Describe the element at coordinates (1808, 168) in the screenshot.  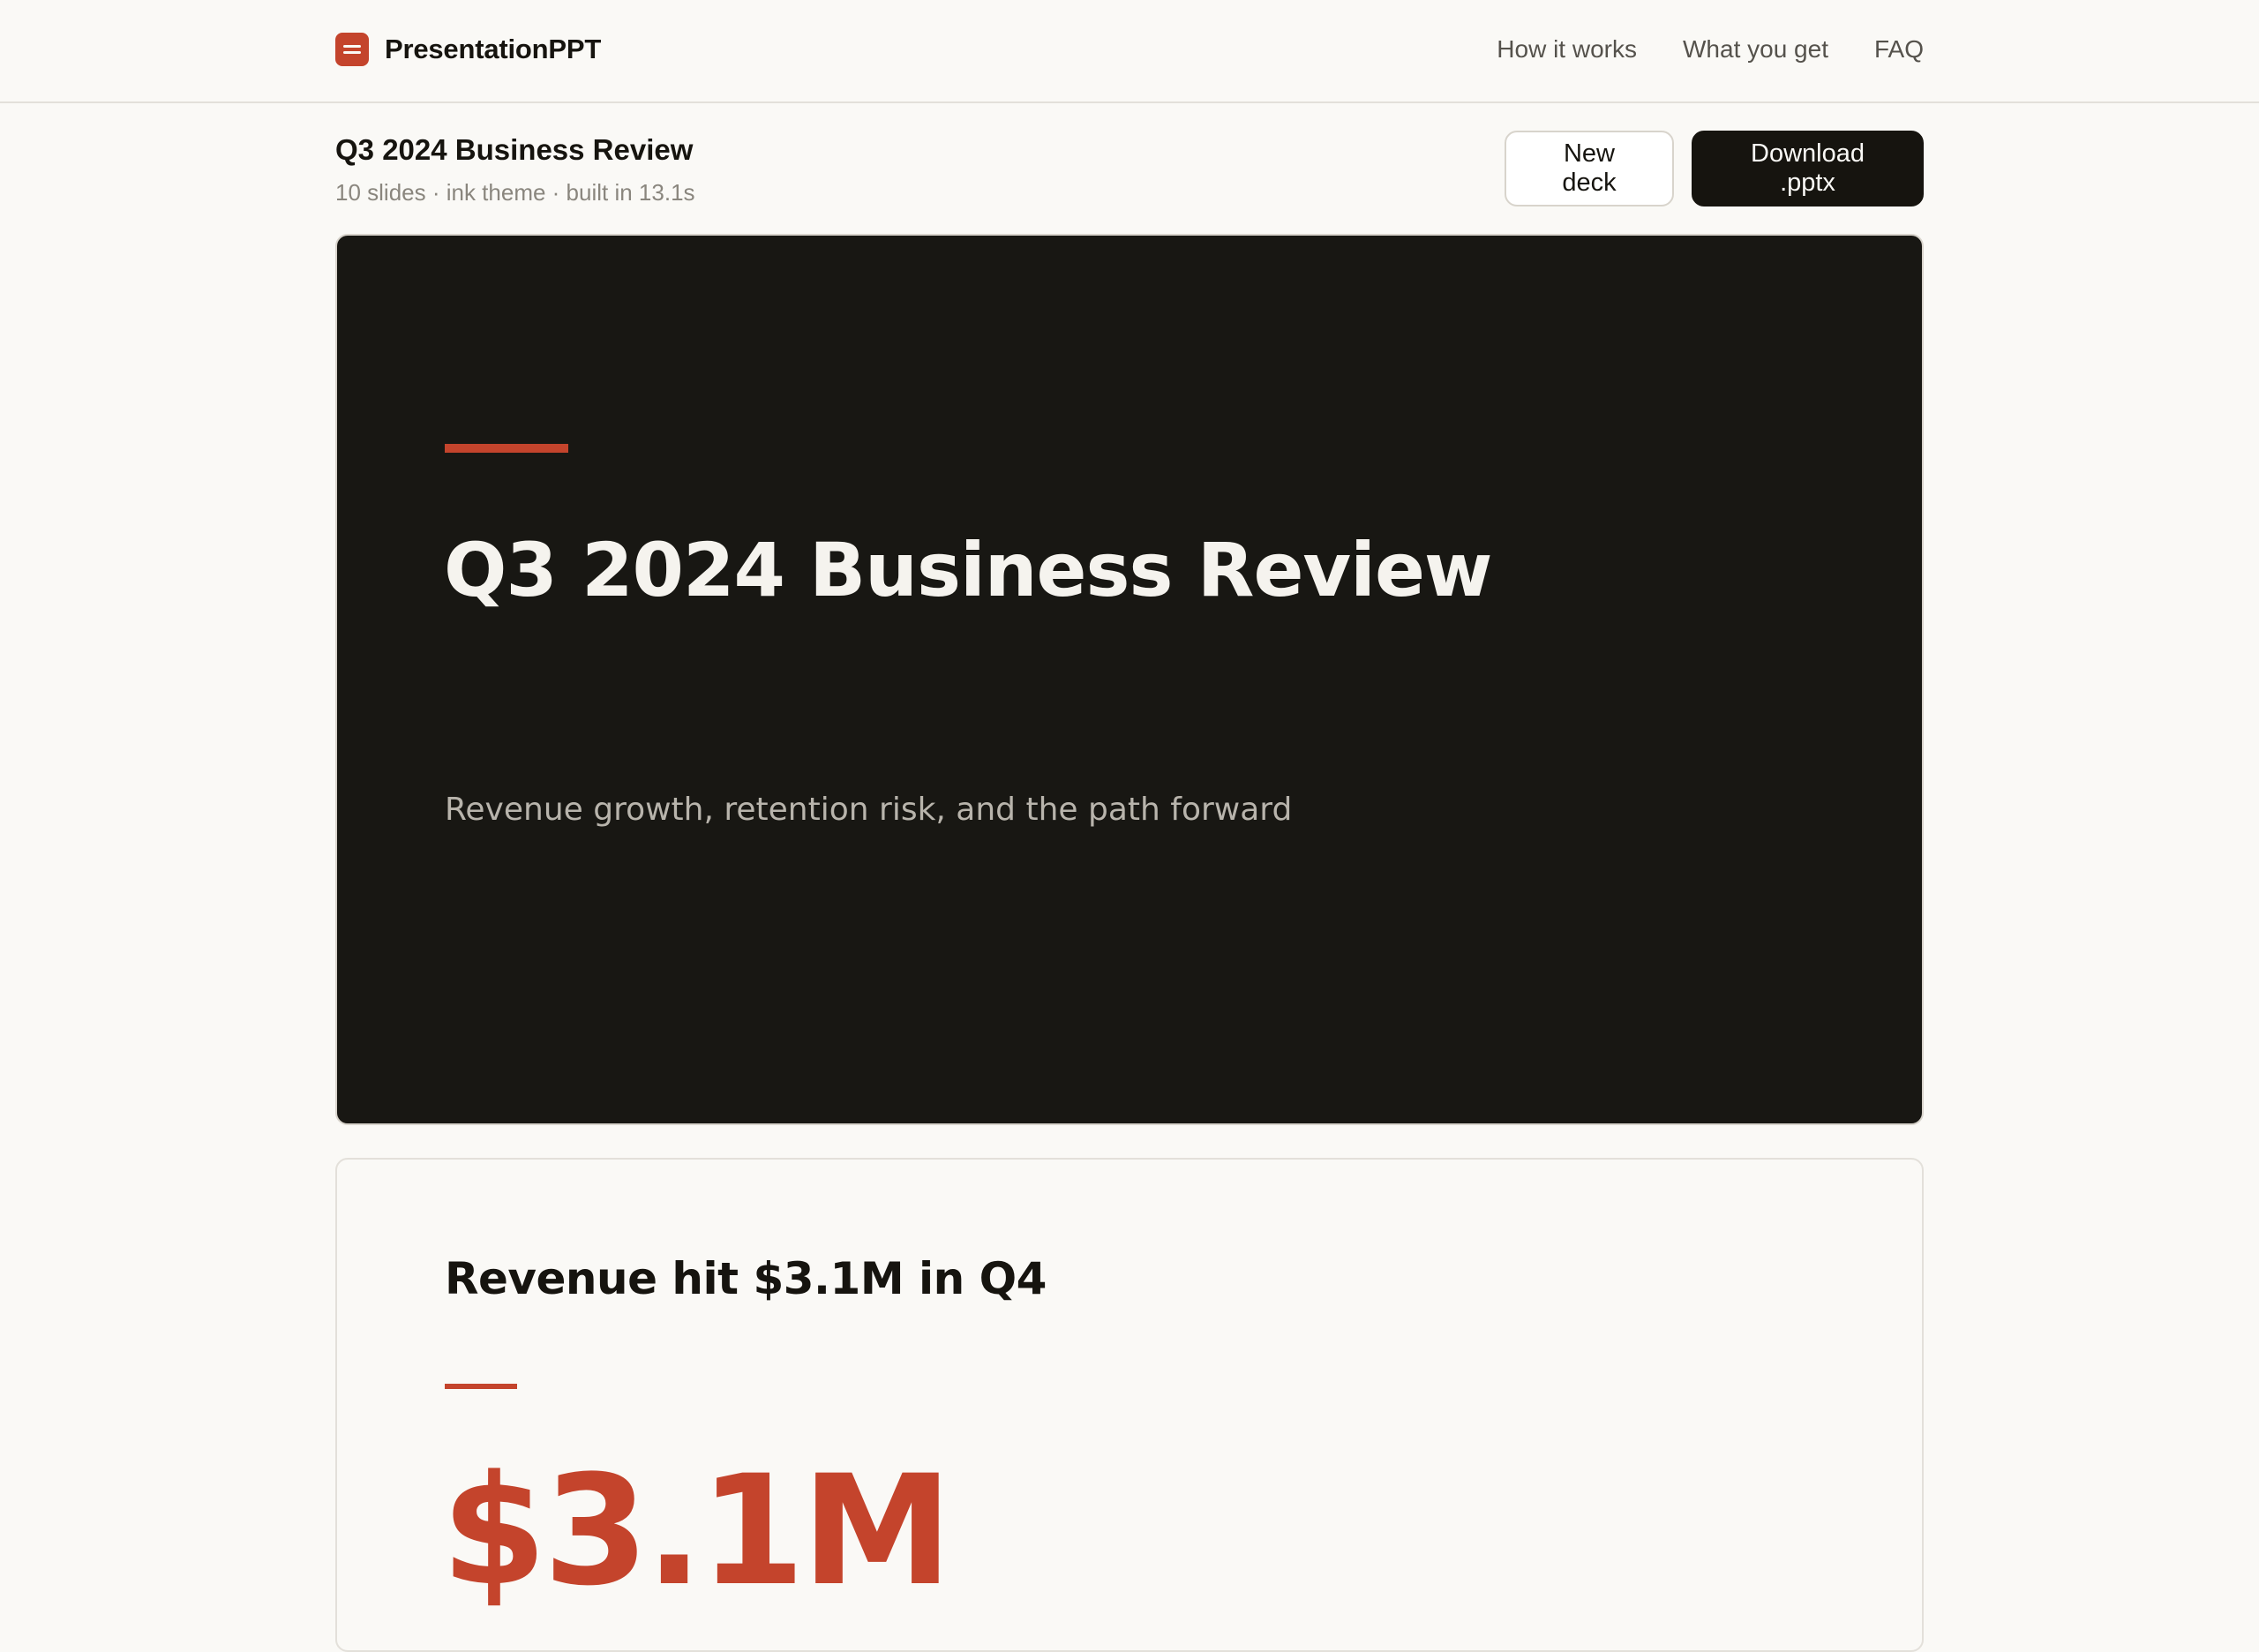
I see `download-pptx-button: Download .pptx` at that location.